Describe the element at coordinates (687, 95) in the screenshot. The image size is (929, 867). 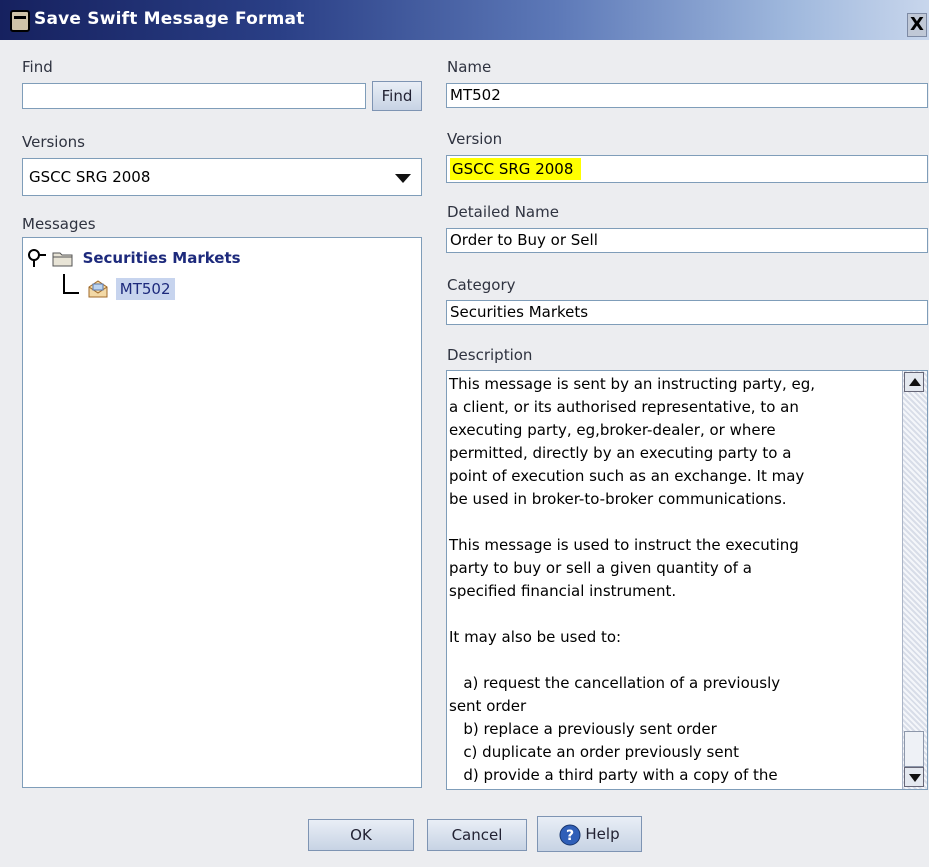
I see `name-input: MT502` at that location.